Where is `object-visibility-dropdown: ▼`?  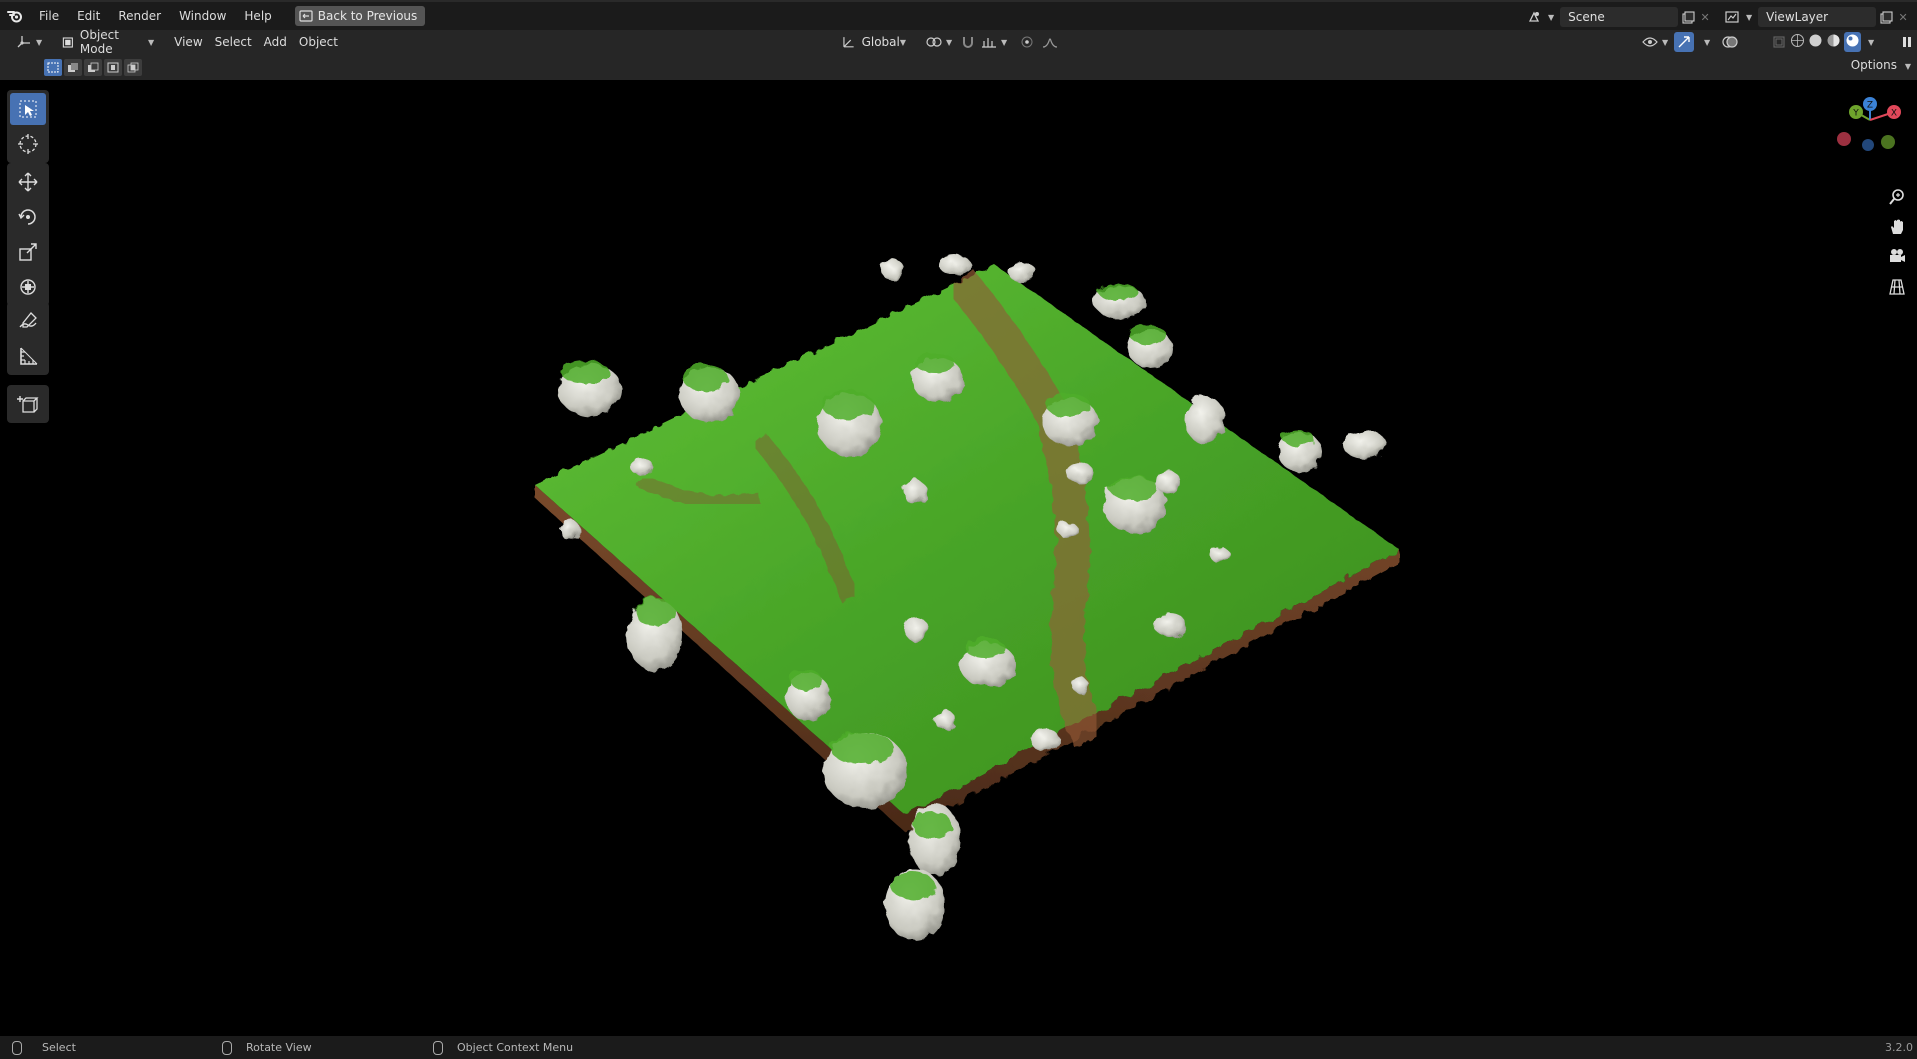
object-visibility-dropdown: ▼ is located at coordinates (1655, 42).